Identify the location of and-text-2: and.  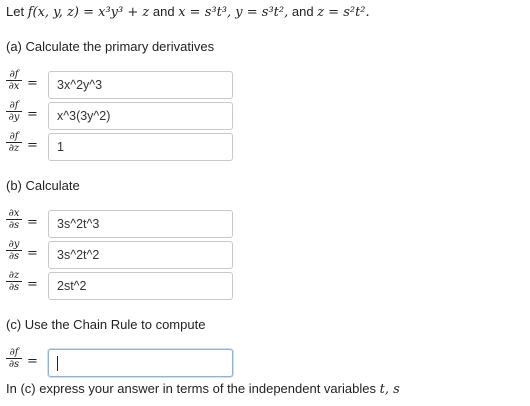
(302, 11).